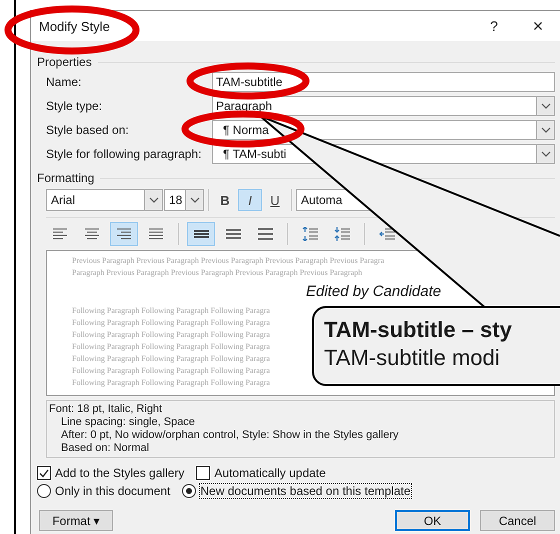 Image resolution: width=560 pixels, height=534 pixels. Describe the element at coordinates (124, 154) in the screenshot. I see `field-label: Style for following paragraph:` at that location.